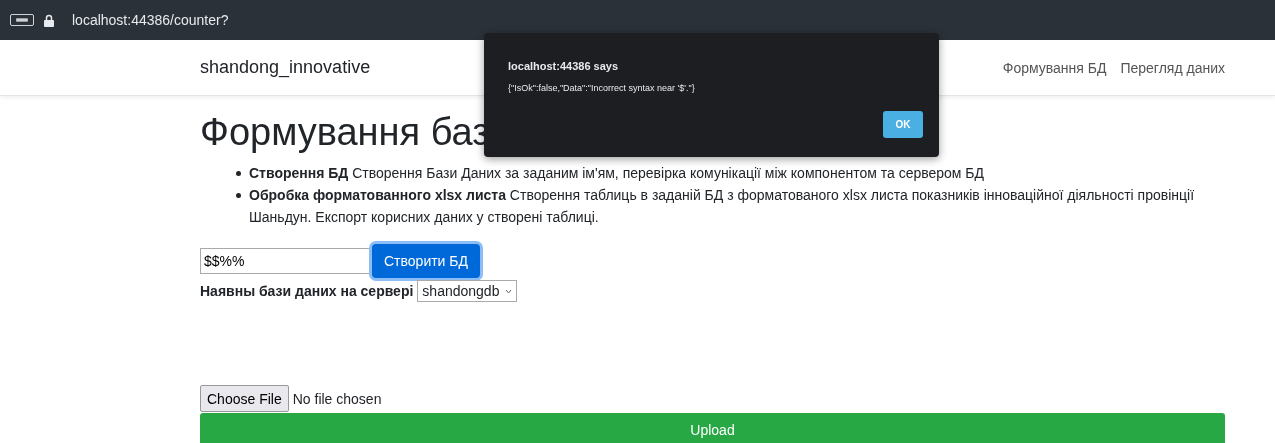 This screenshot has width=1275, height=443. I want to click on vpn-icon, so click(22, 20).